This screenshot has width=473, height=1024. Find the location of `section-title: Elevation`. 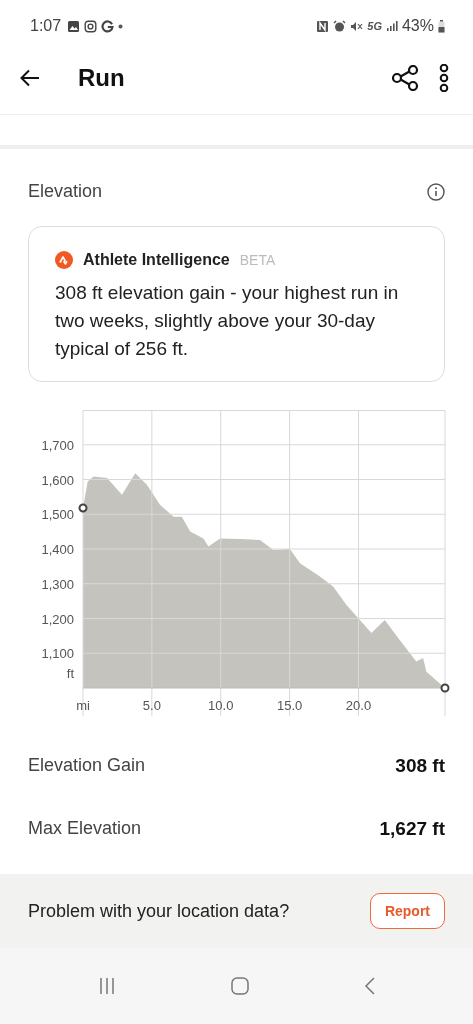

section-title: Elevation is located at coordinates (65, 191).